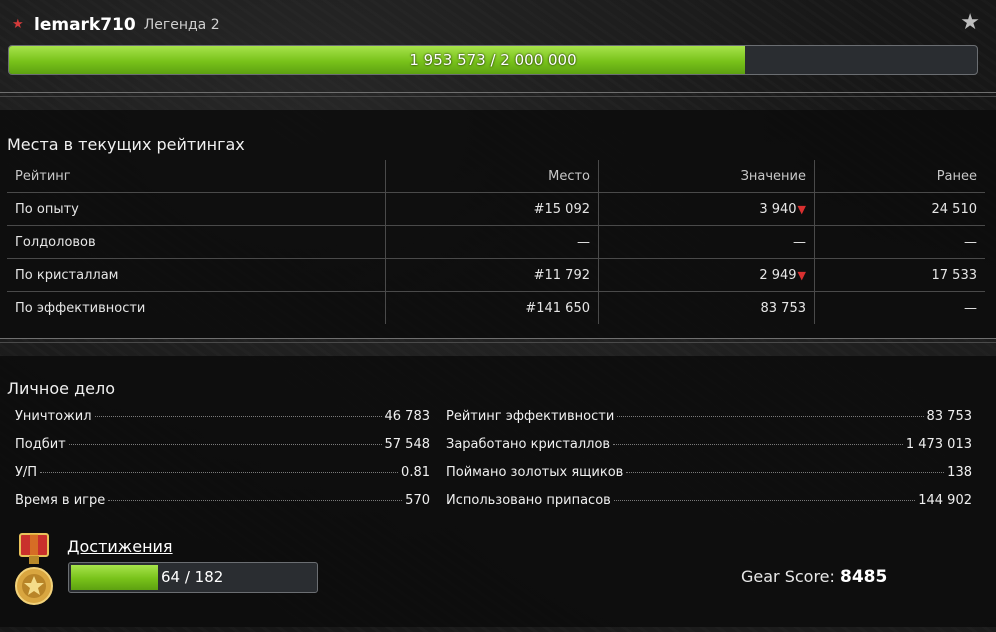 Image resolution: width=996 pixels, height=632 pixels. What do you see at coordinates (899, 209) in the screenshot?
I see `rating-prev: 24 510` at bounding box center [899, 209].